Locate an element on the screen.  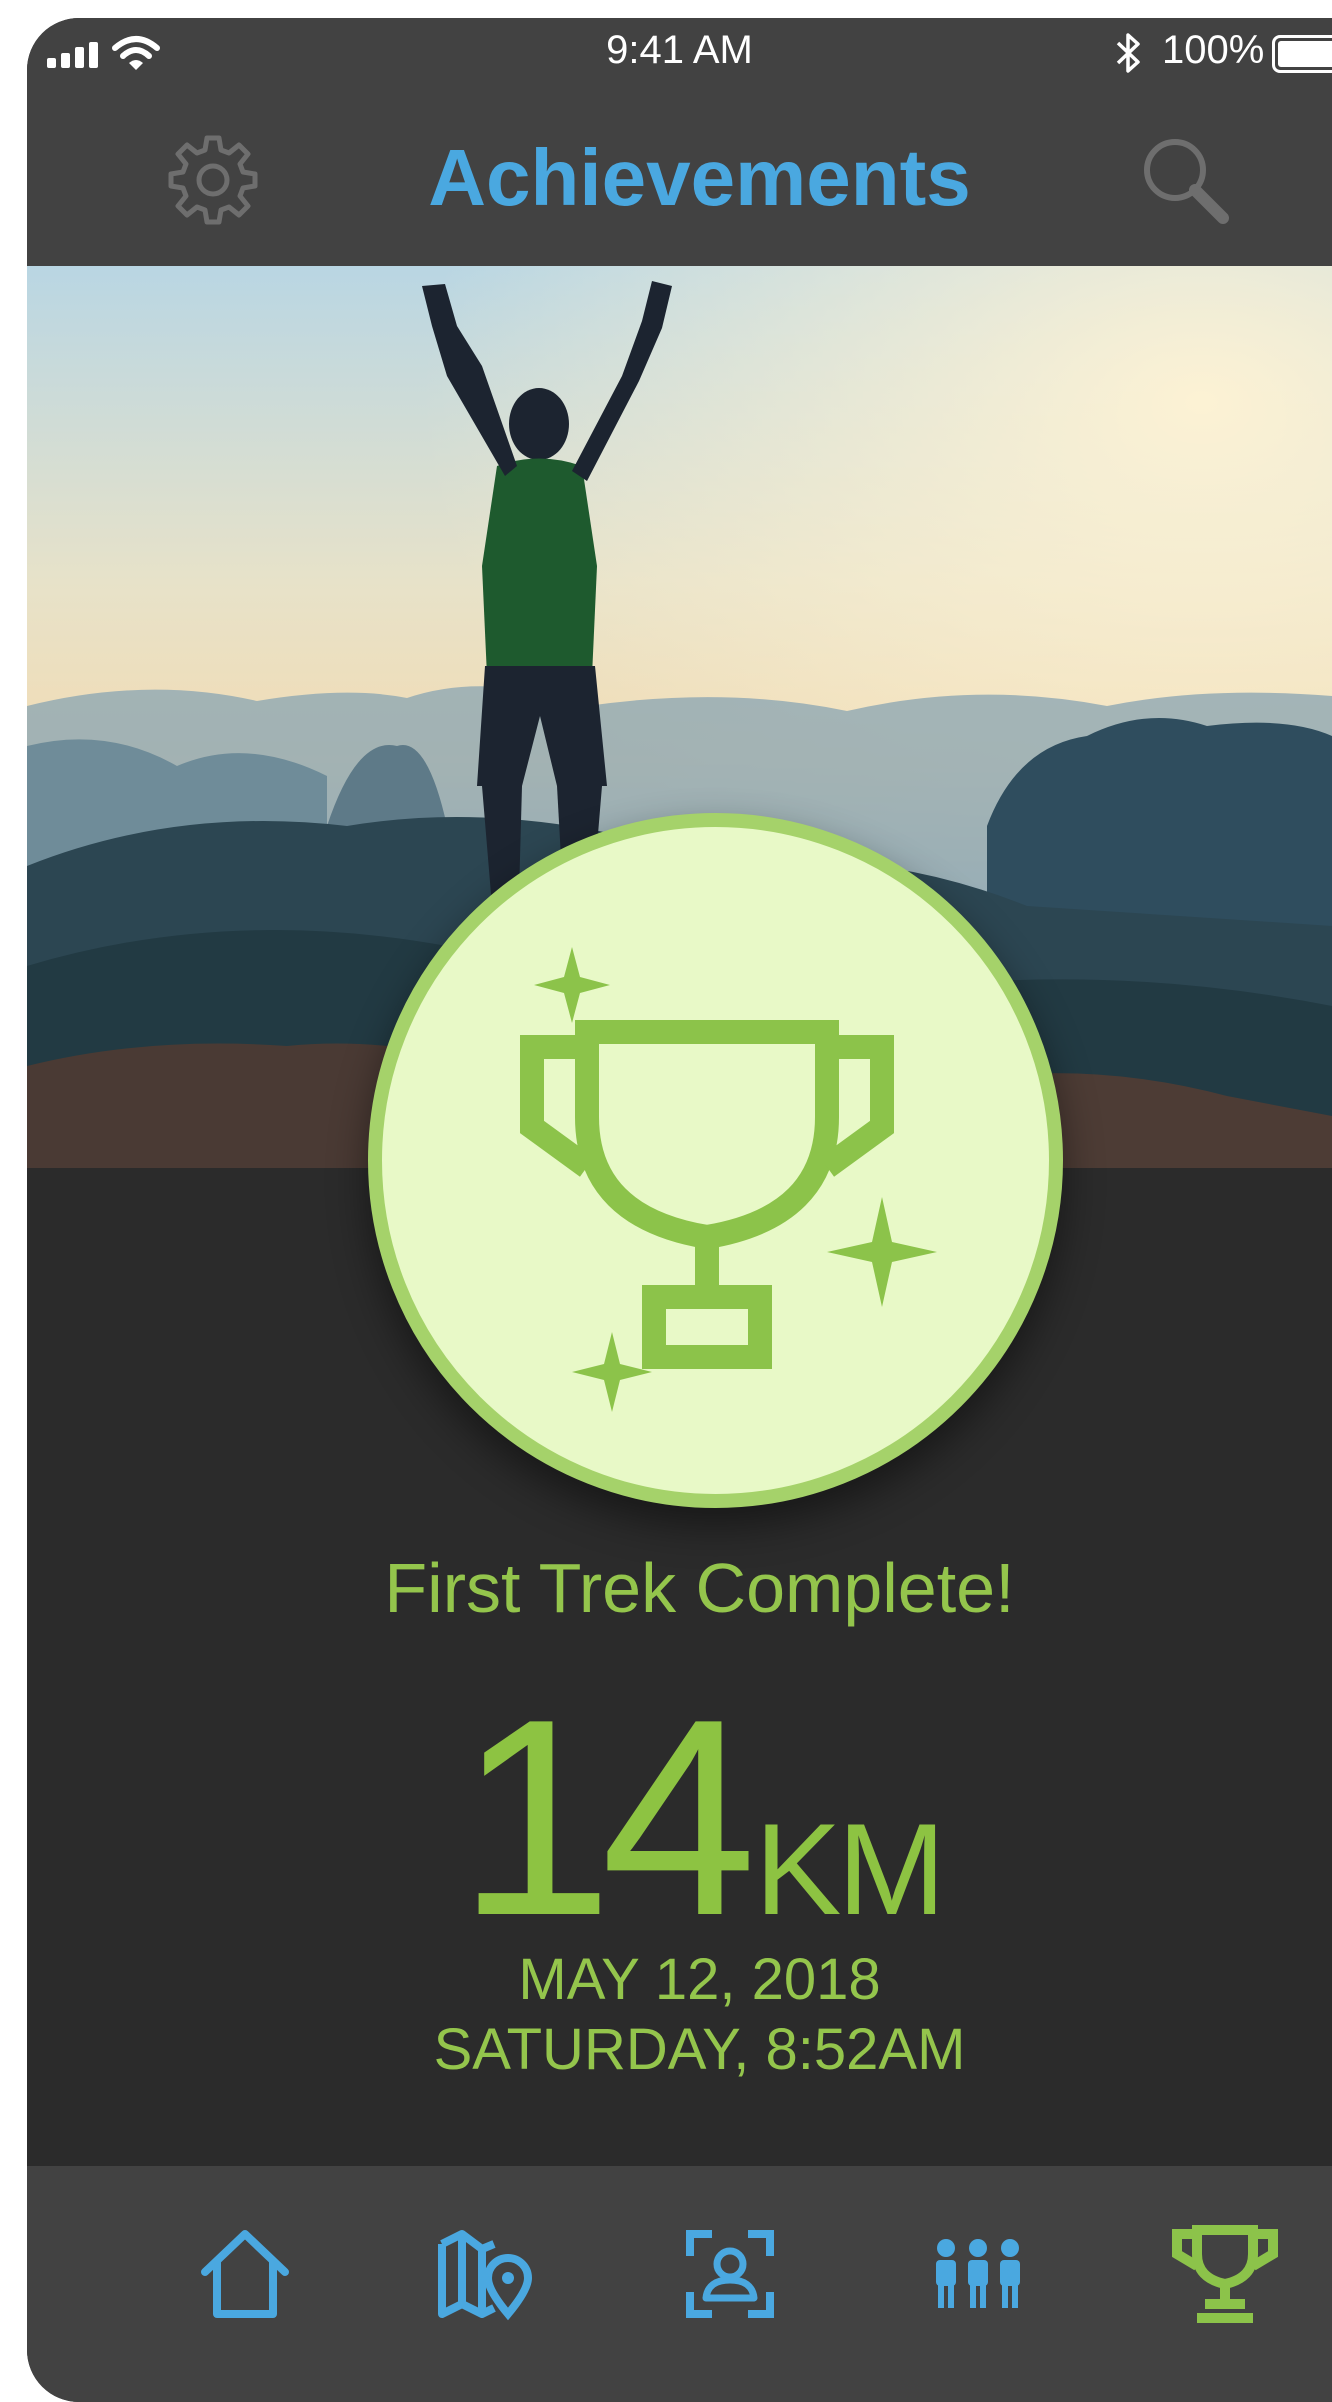
tab-bar is located at coordinates (679, 2284).